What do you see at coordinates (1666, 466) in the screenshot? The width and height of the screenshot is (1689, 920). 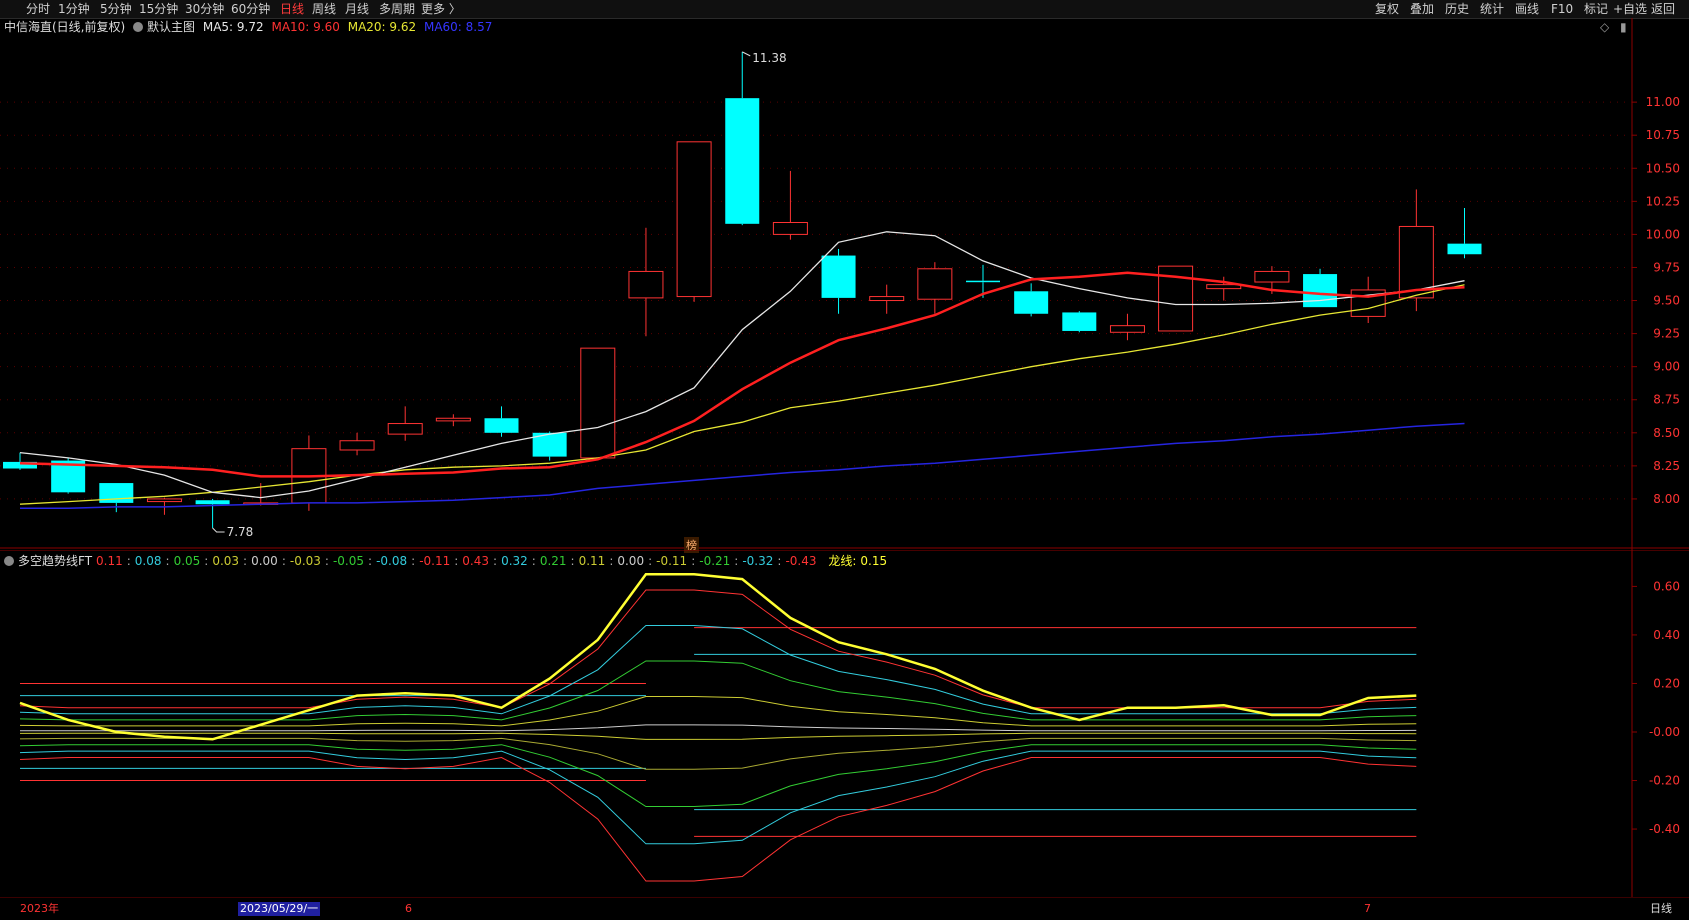 I see `price-tick-label: 8.25` at bounding box center [1666, 466].